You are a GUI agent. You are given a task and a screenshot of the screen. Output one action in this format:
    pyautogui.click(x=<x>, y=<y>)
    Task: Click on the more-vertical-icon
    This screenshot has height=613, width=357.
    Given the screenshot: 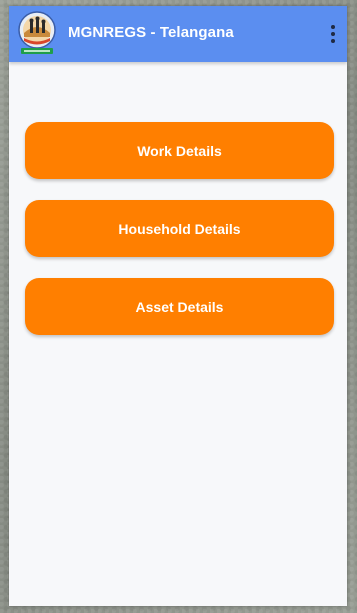 What is the action you would take?
    pyautogui.click(x=333, y=34)
    